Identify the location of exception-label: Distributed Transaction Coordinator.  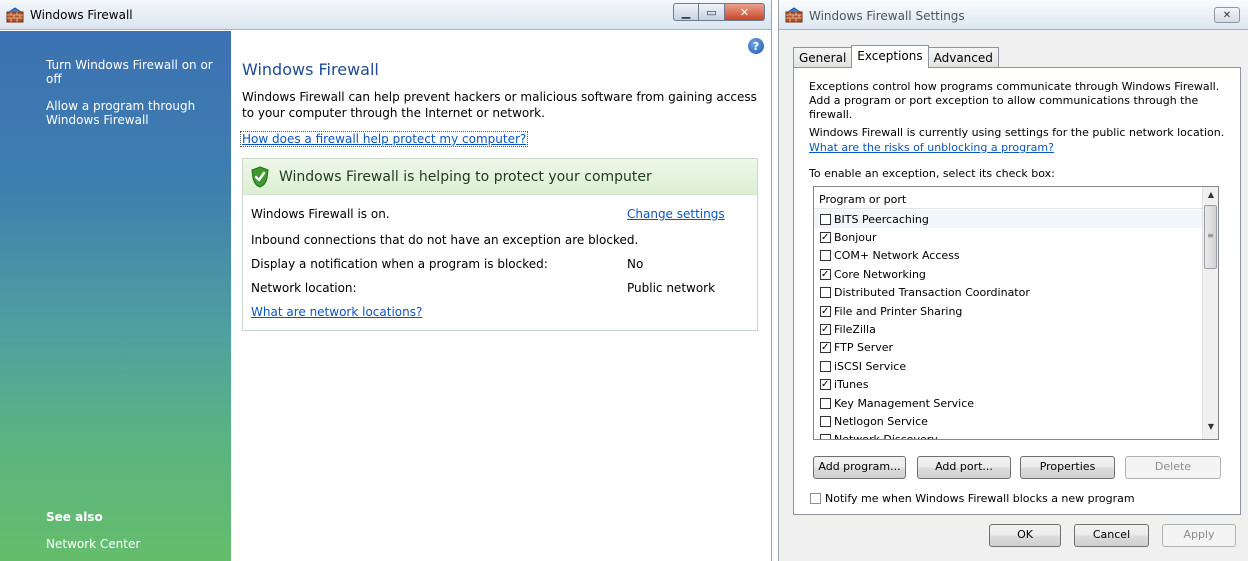
(932, 293).